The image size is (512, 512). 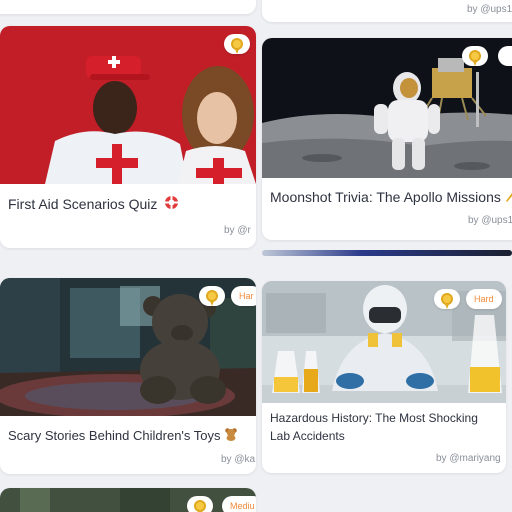 What do you see at coordinates (243, 296) in the screenshot?
I see `difficulty-badge: Har` at bounding box center [243, 296].